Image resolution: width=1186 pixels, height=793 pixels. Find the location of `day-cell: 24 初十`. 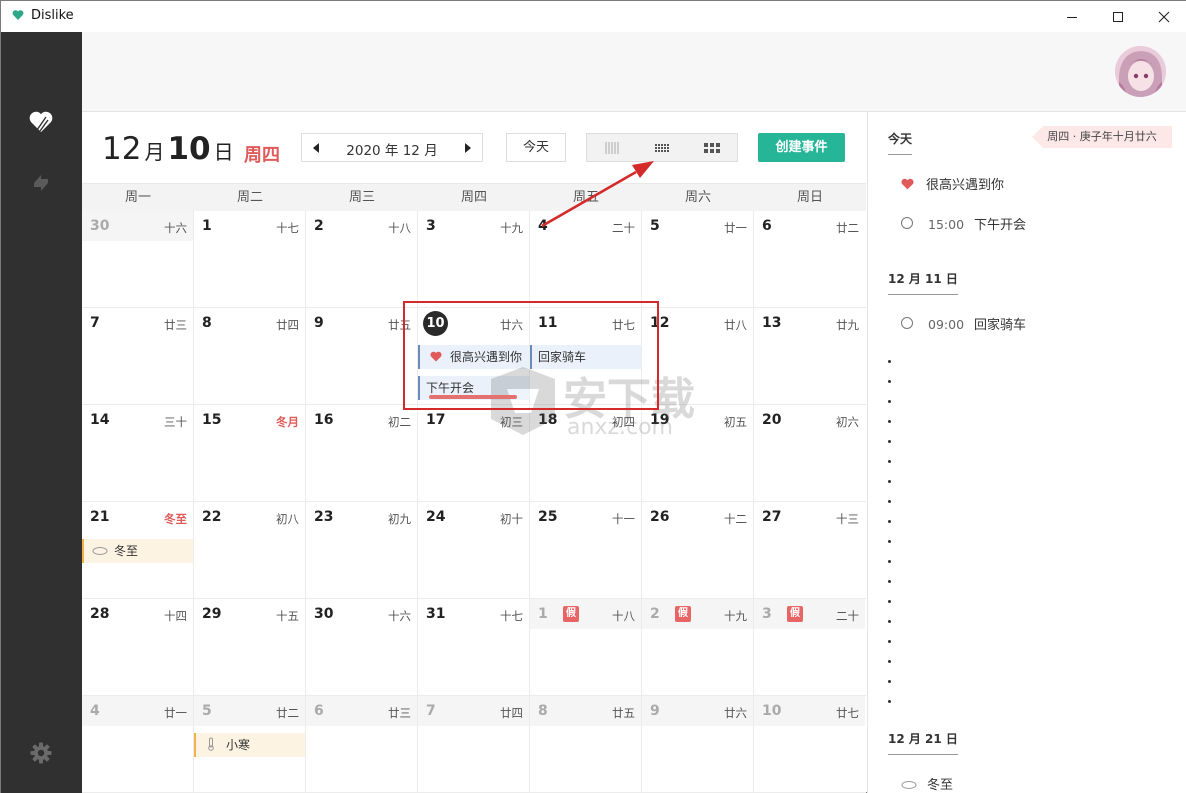

day-cell: 24 初十 is located at coordinates (474, 550).